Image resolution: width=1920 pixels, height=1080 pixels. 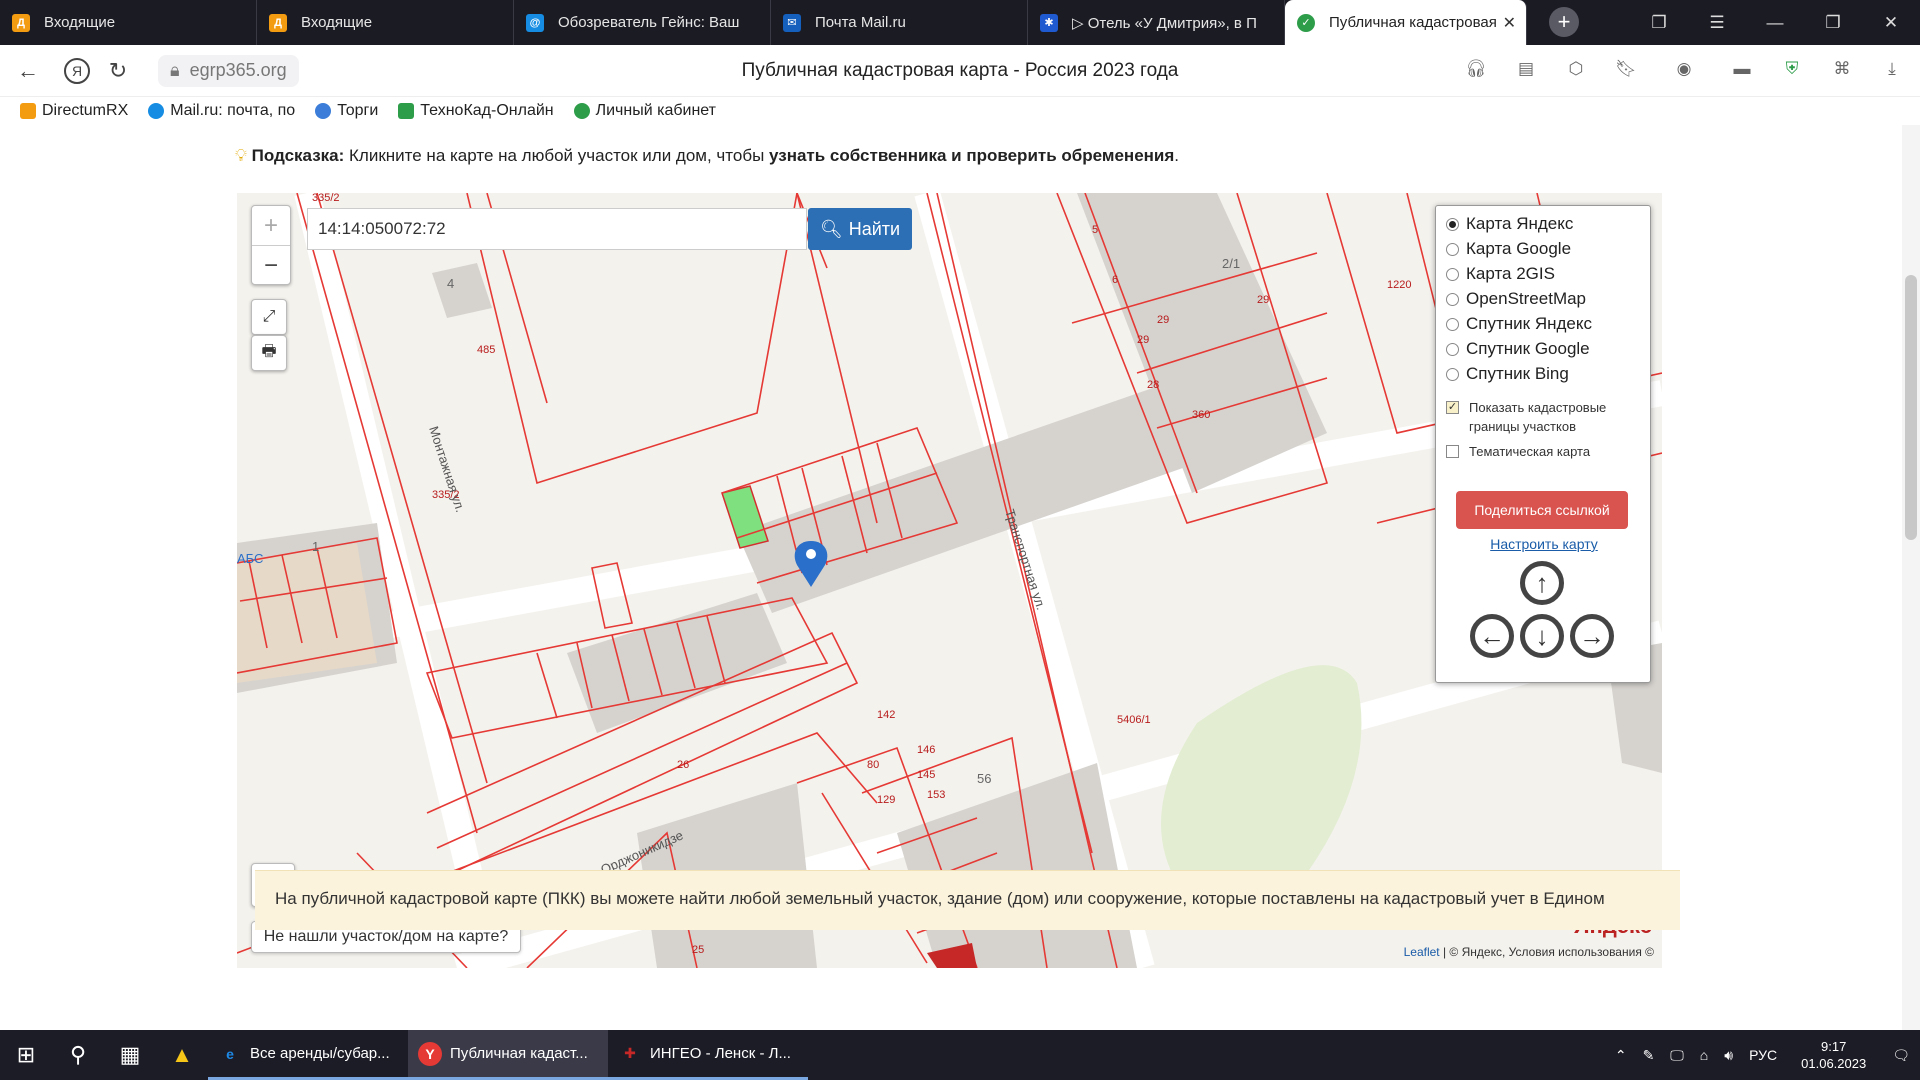 I want to click on directum-icon: Д, so click(x=21, y=22).